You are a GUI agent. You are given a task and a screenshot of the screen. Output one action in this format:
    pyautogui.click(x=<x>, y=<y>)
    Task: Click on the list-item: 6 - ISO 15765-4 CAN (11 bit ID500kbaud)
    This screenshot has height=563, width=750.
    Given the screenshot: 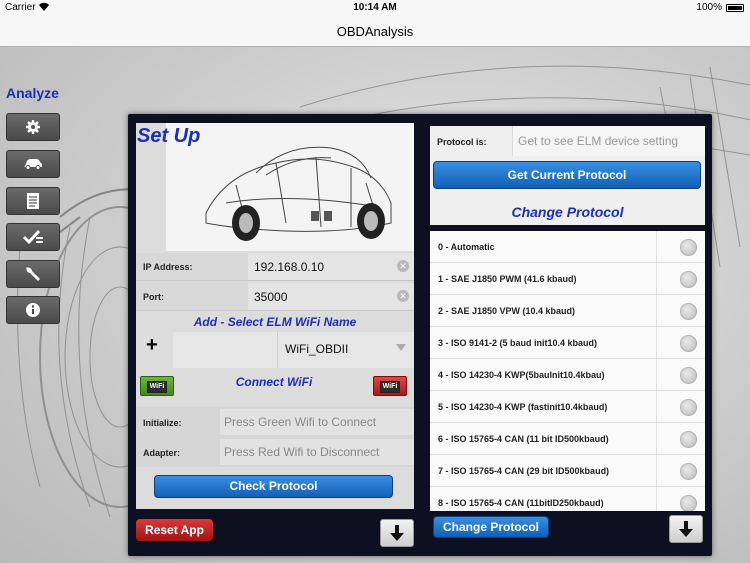 What is the action you would take?
    pyautogui.click(x=567, y=439)
    